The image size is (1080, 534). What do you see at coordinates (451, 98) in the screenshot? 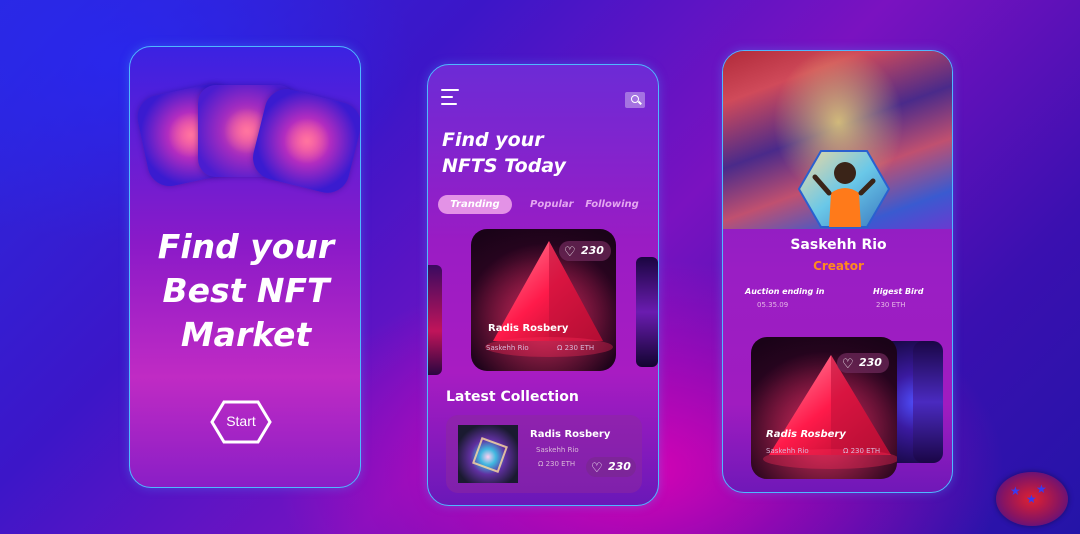
I see `menu-icon` at bounding box center [451, 98].